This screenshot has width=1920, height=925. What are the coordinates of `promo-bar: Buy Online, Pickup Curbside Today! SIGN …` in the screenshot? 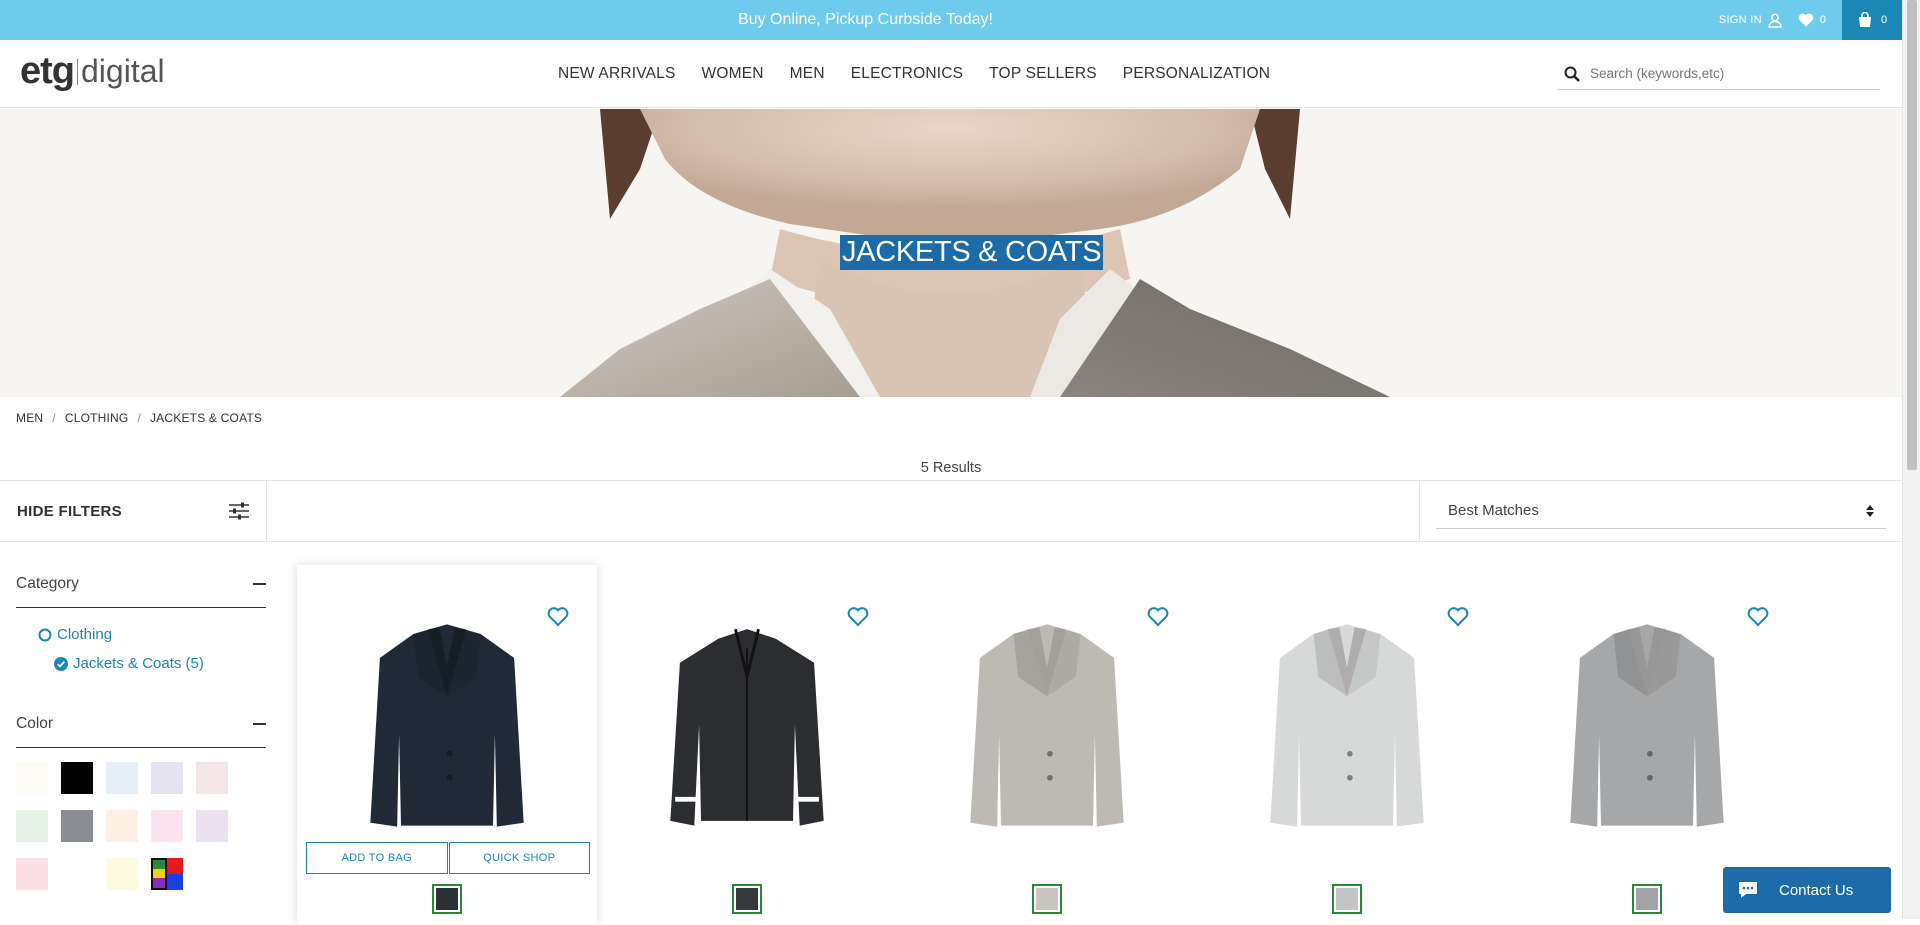 It's located at (951, 20).